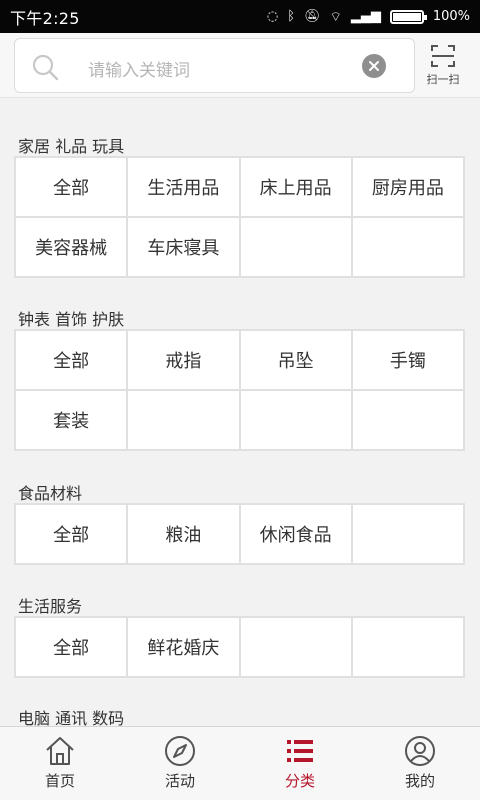 Image resolution: width=480 pixels, height=800 pixels. I want to click on battery-icon, so click(408, 16).